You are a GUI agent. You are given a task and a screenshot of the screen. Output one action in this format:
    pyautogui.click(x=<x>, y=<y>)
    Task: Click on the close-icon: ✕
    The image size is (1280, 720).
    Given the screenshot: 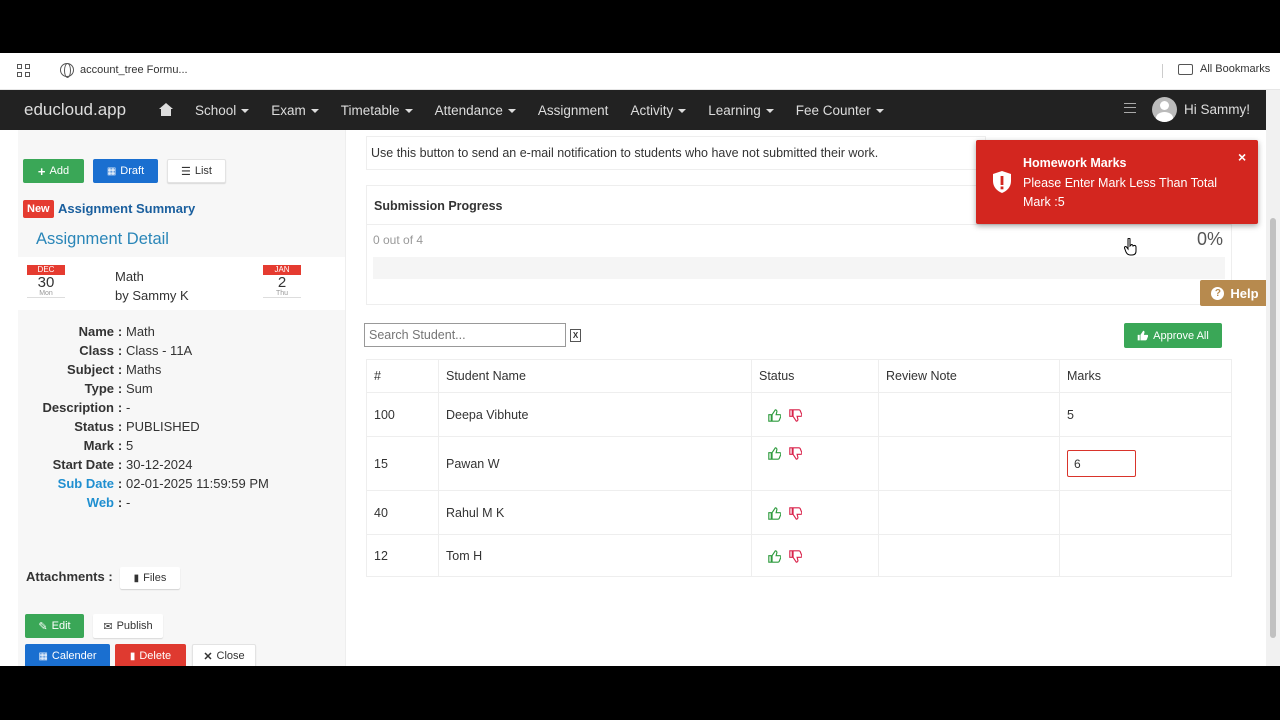 What is the action you would take?
    pyautogui.click(x=208, y=656)
    